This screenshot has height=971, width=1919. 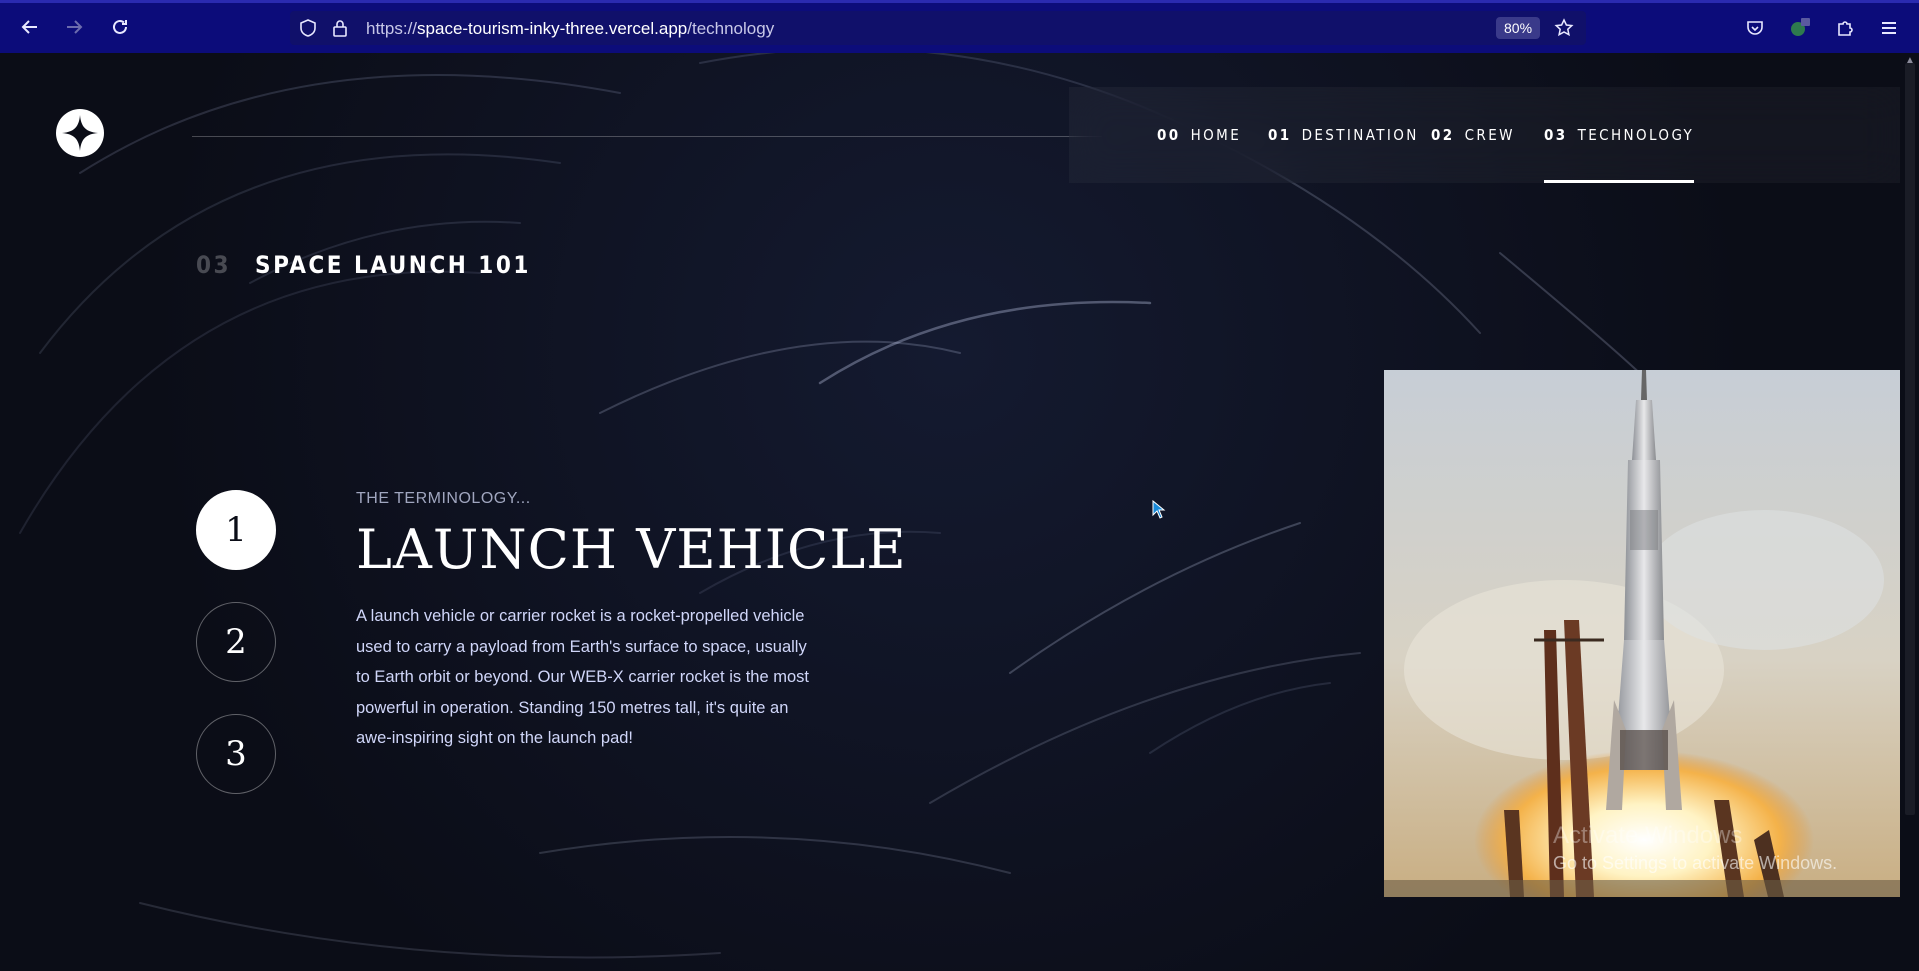 I want to click on nav-item-technology: 03 TECHNOLOGY, so click(x=1619, y=135).